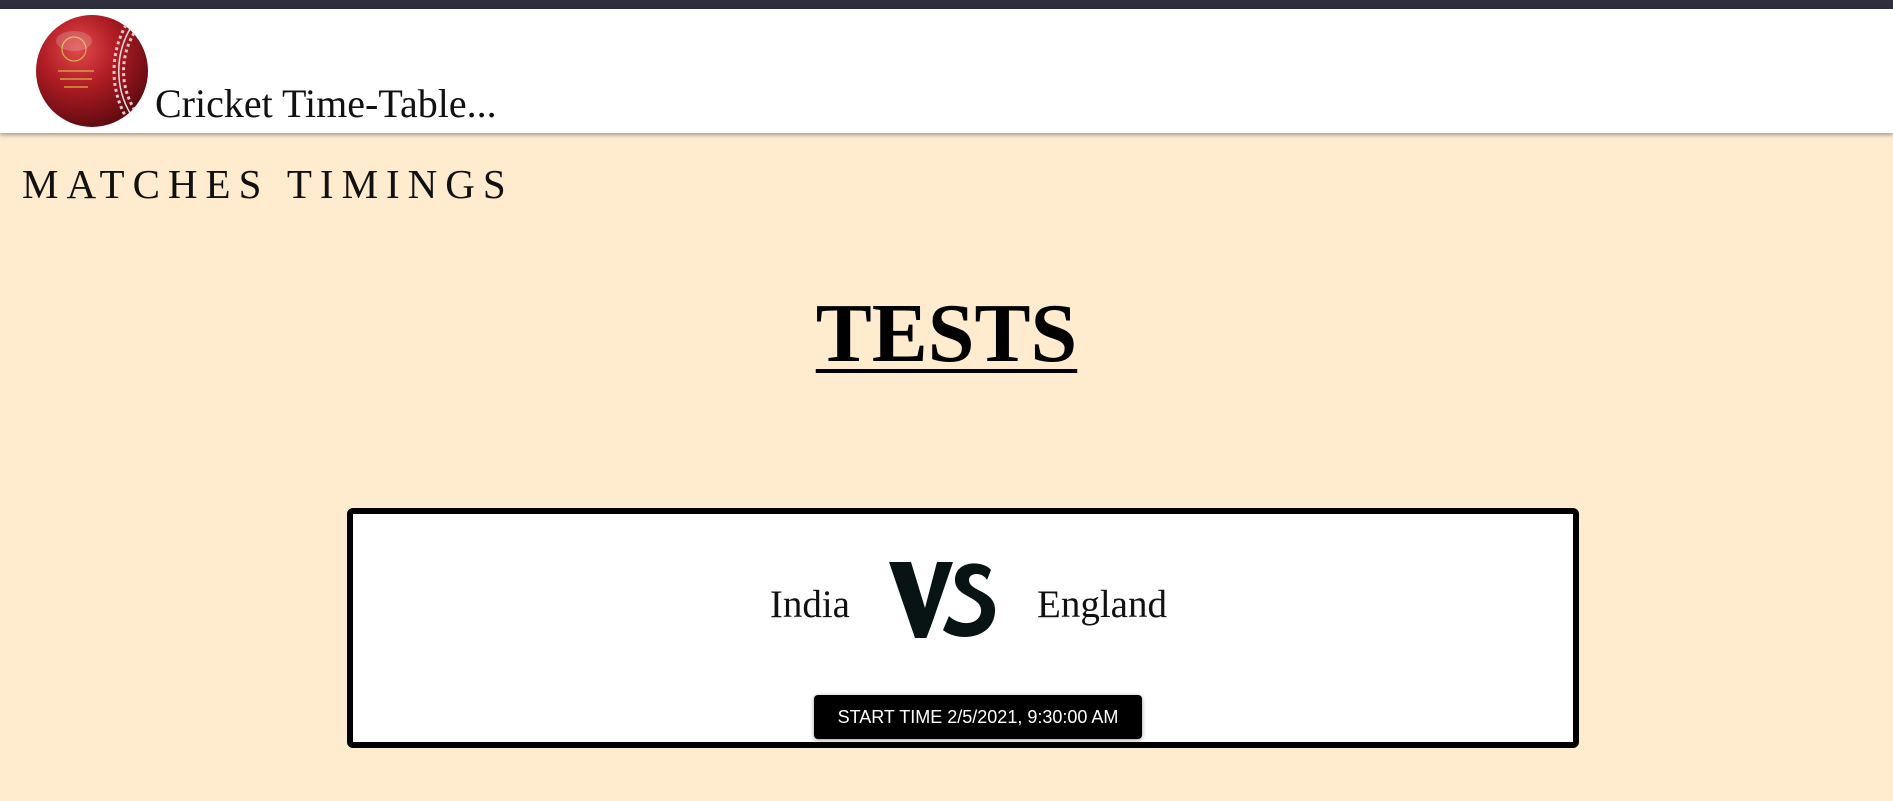 The image size is (1893, 801). I want to click on section-heading: MATCHES TIMINGS, so click(268, 184).